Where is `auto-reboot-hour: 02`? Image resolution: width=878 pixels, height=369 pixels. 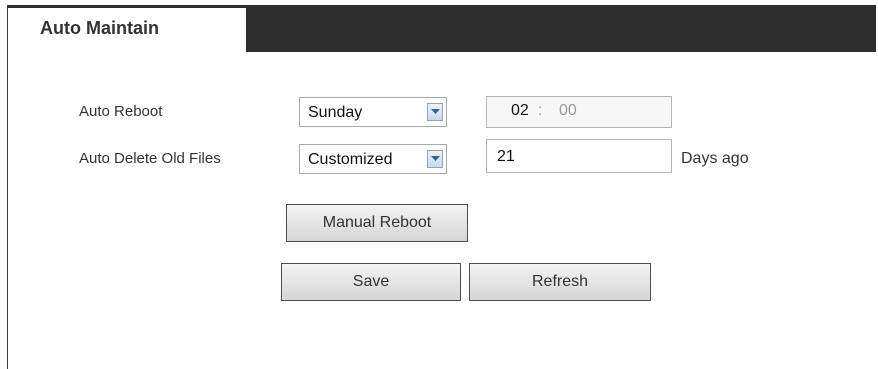
auto-reboot-hour: 02 is located at coordinates (520, 111).